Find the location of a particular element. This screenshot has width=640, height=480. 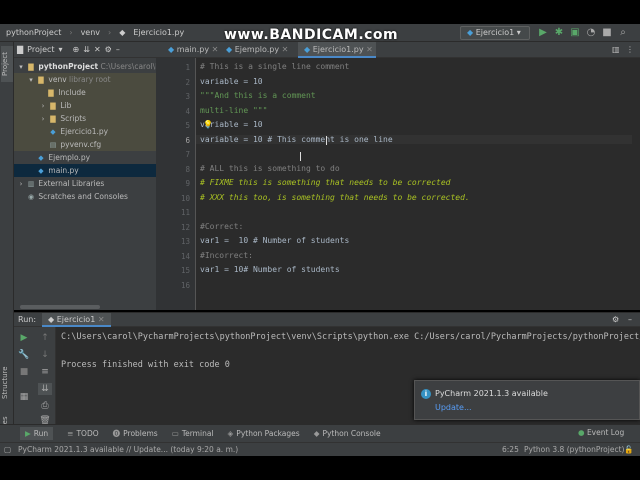

tree-item-pythonproject: ▾ ▇ pythonProject C:\Users\carol\P is located at coordinates (85, 66).